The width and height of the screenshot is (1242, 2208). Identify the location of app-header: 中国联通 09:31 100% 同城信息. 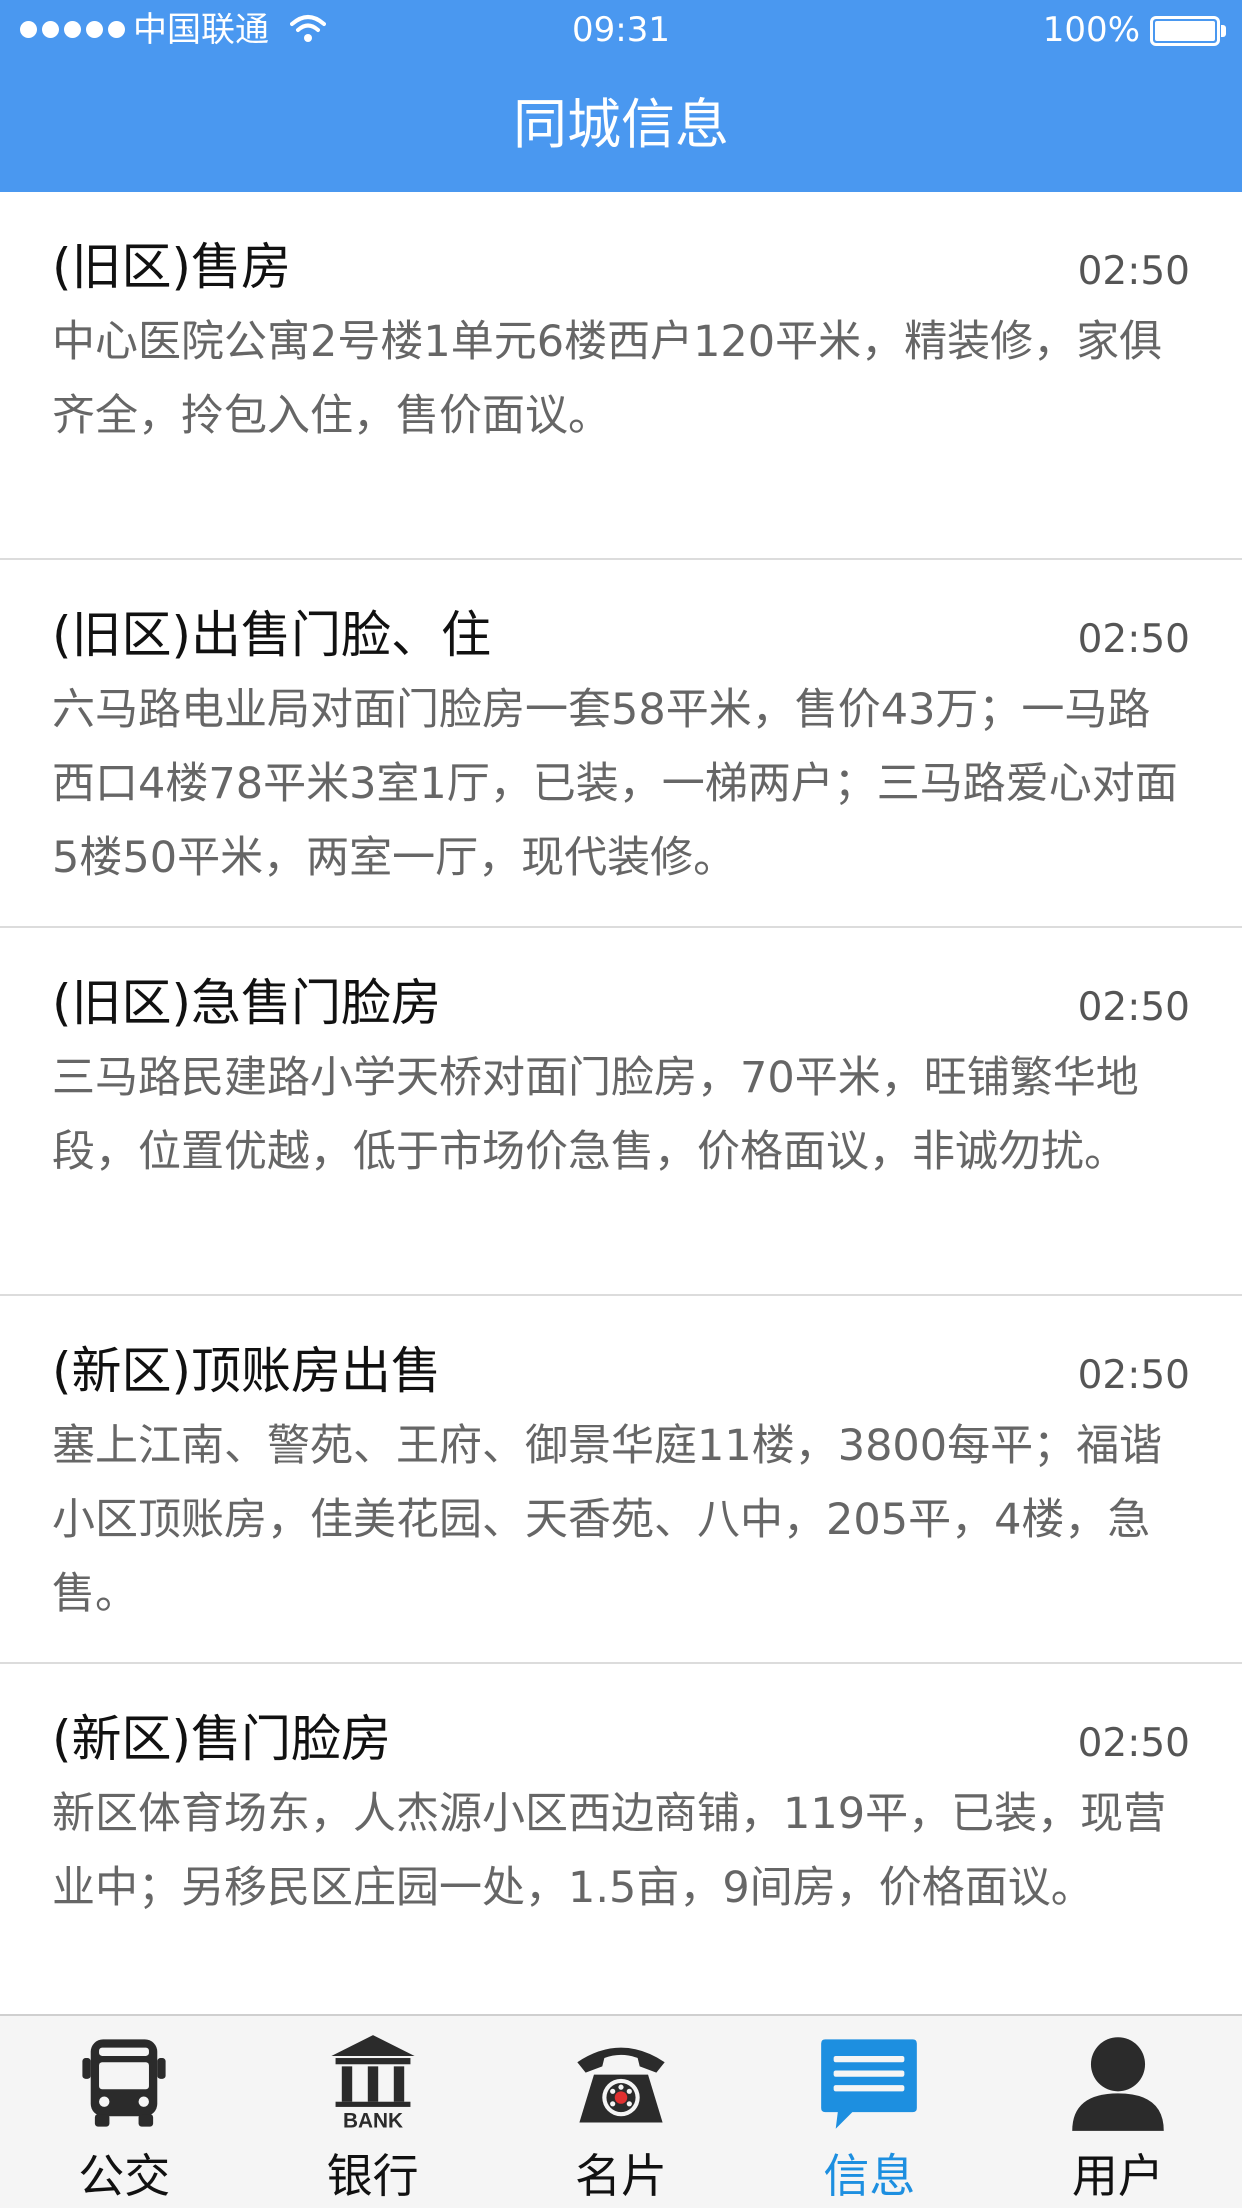
(621, 96).